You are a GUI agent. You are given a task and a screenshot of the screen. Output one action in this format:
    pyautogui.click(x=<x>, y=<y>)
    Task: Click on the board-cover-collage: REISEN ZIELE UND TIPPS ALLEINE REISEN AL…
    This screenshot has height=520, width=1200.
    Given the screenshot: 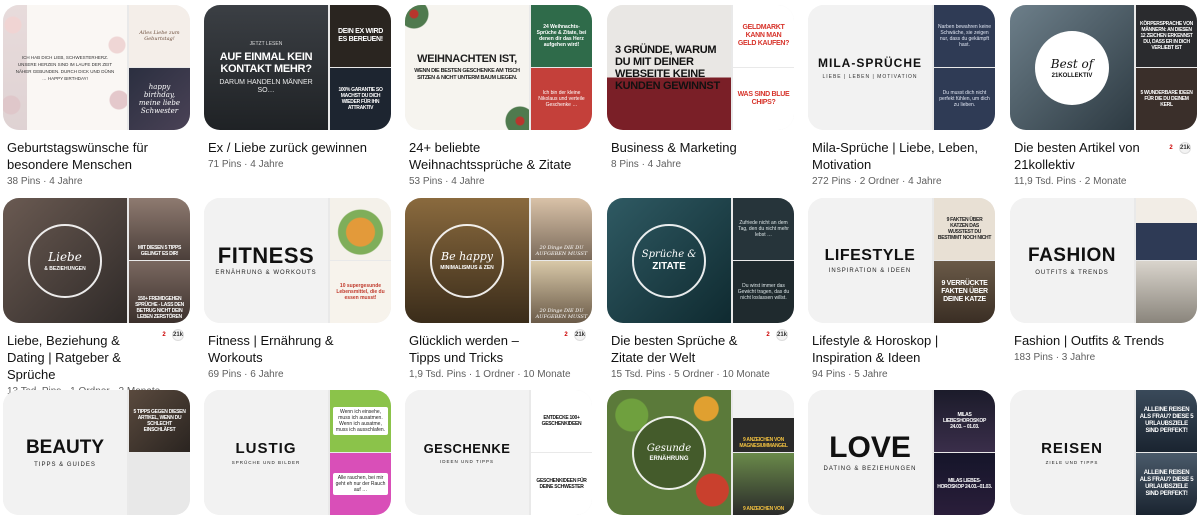 What is the action you would take?
    pyautogui.click(x=1103, y=452)
    